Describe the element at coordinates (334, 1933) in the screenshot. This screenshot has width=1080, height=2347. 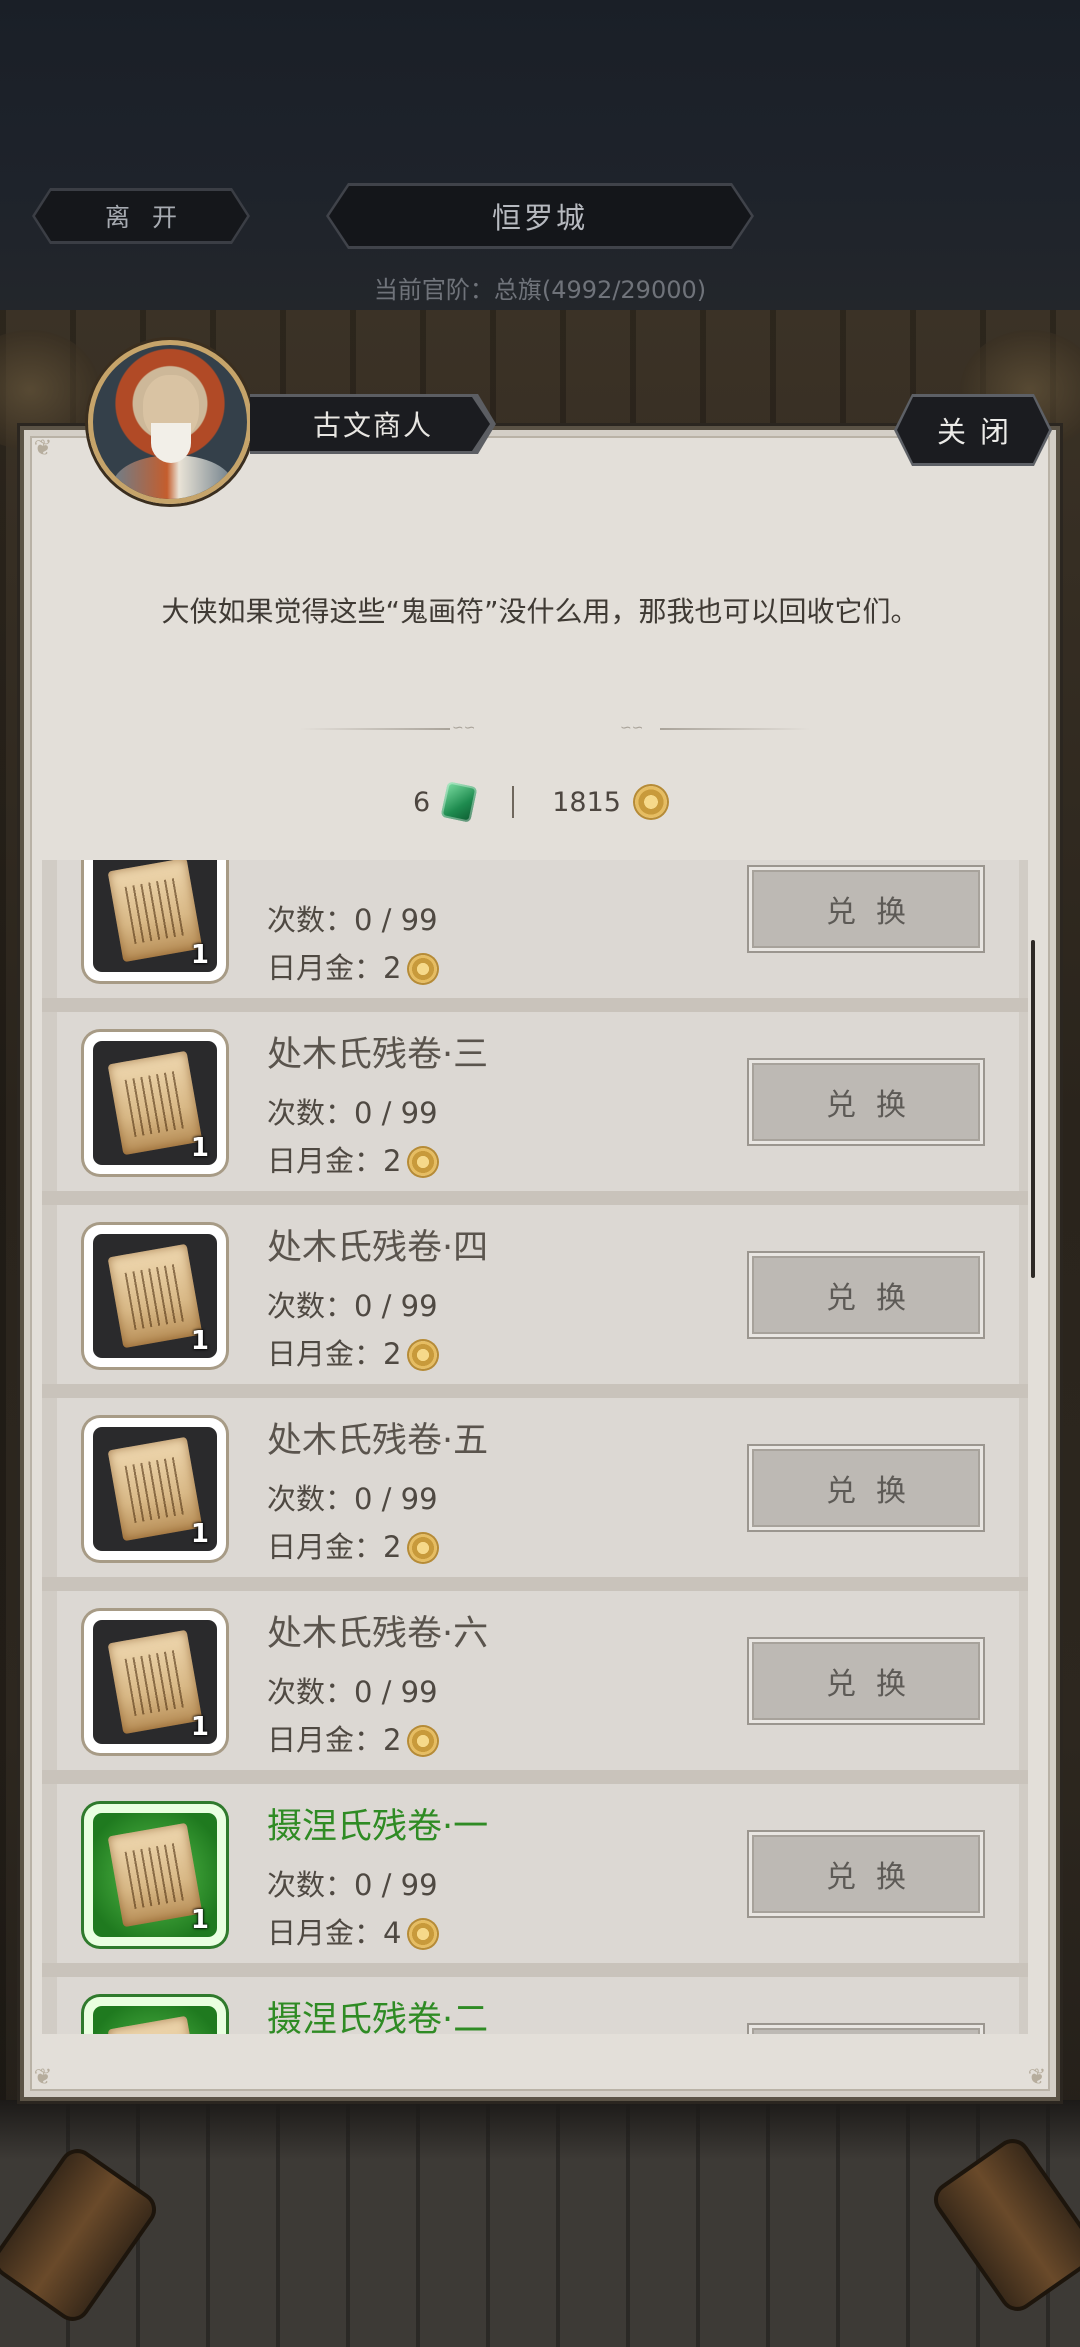
I see `cost-text: 日月金：4` at that location.